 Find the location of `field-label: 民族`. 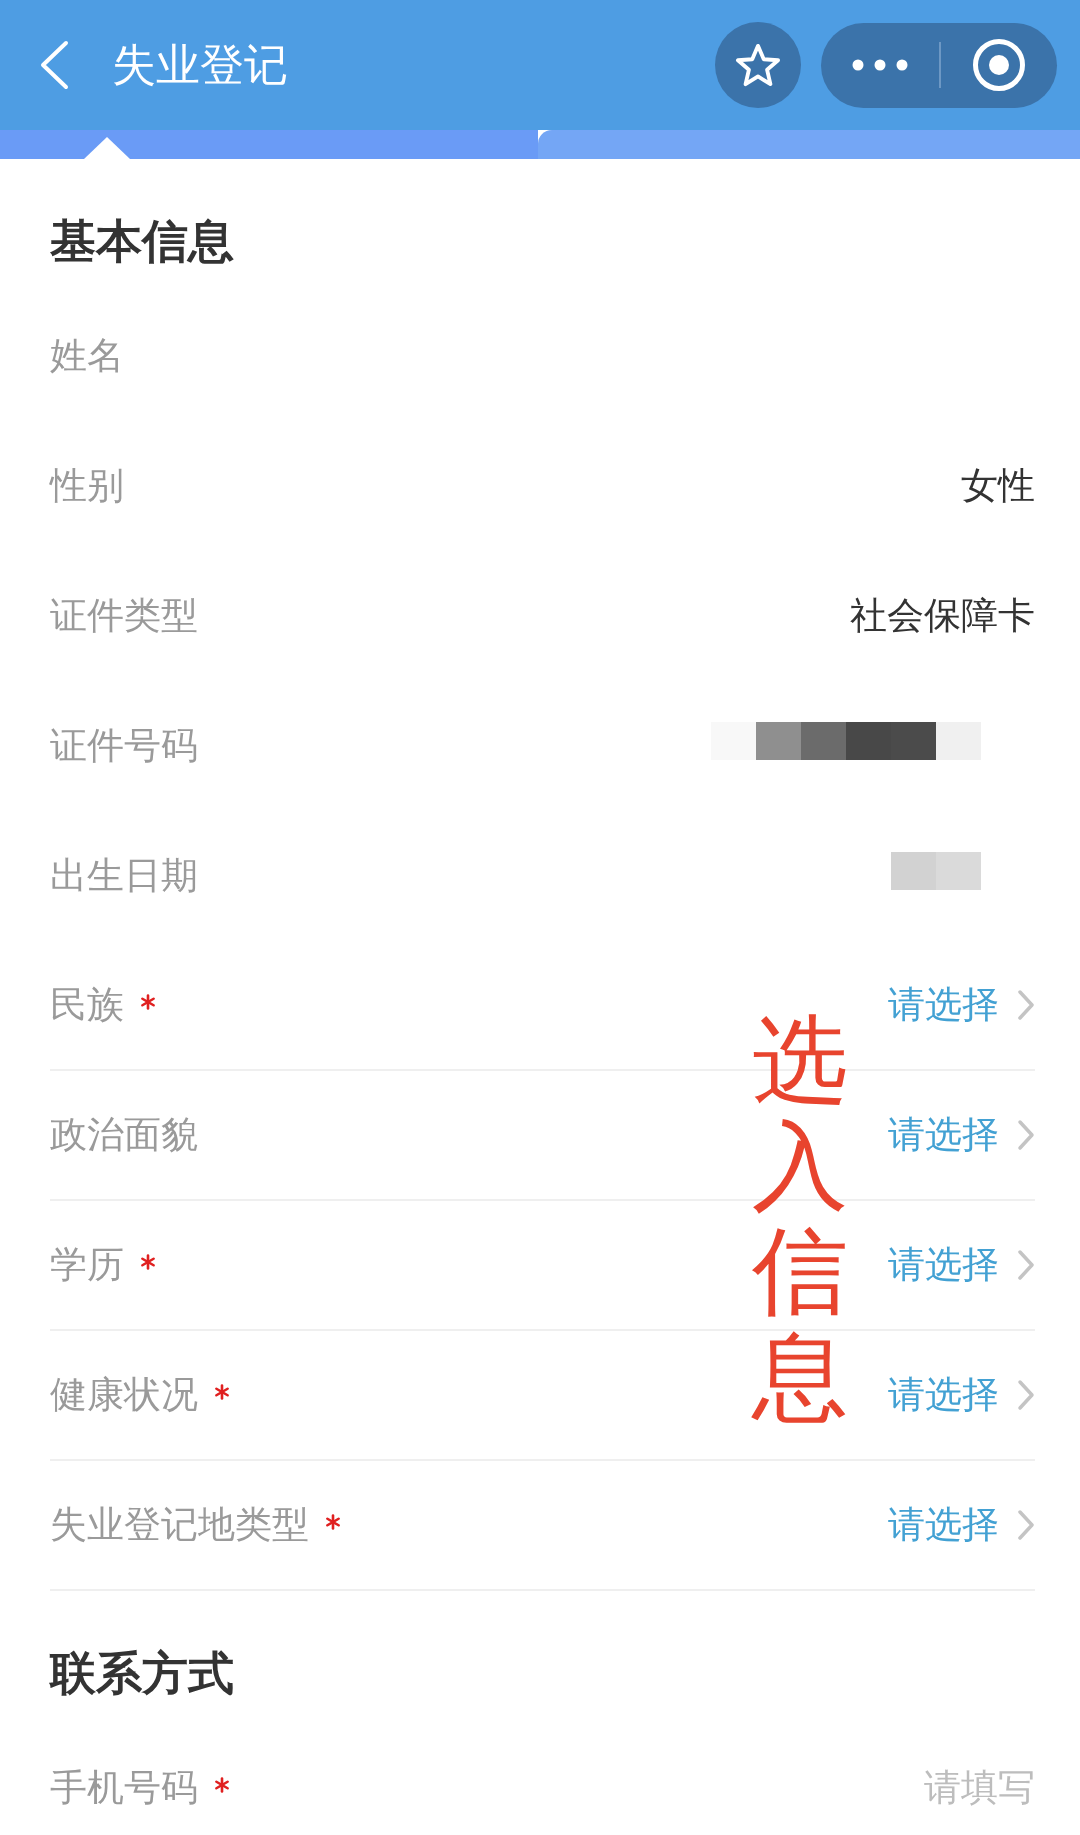

field-label: 民族 is located at coordinates (87, 1005).